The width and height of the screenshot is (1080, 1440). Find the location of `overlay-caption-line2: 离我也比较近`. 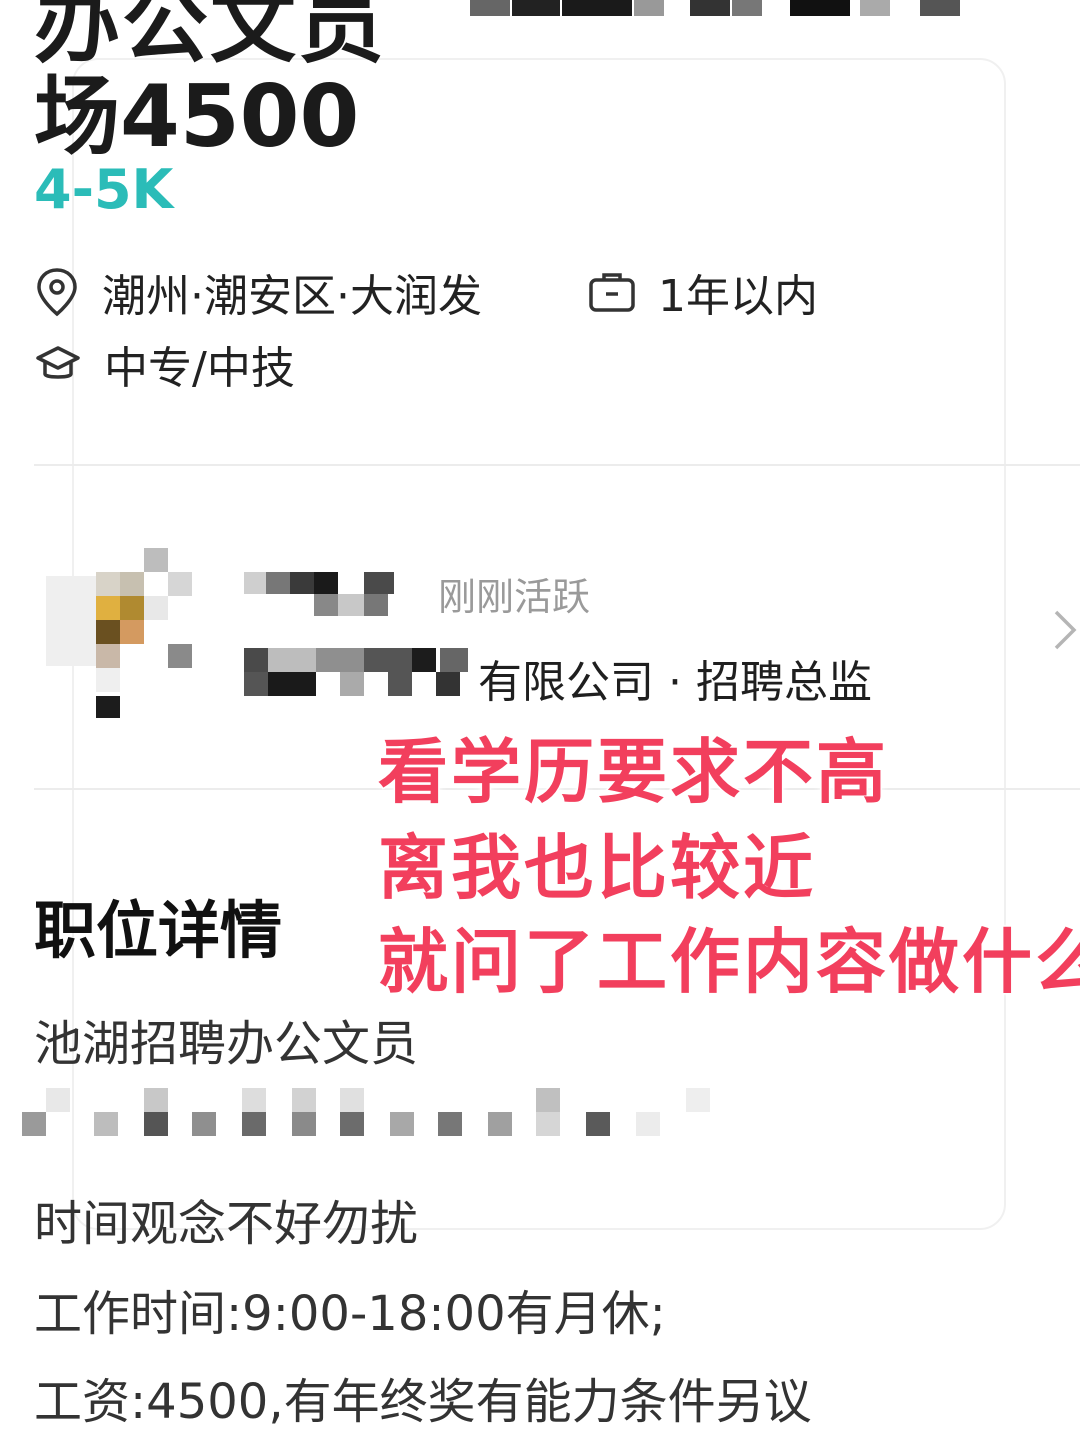

overlay-caption-line2: 离我也比较近 is located at coordinates (596, 868).